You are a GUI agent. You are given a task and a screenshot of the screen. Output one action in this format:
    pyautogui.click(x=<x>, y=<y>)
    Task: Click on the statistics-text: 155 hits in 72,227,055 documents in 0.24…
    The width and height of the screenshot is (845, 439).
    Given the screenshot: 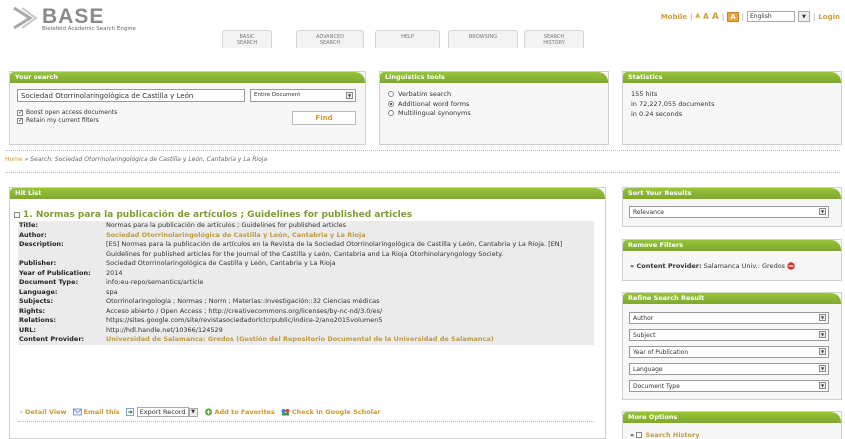 What is the action you would take?
    pyautogui.click(x=672, y=104)
    